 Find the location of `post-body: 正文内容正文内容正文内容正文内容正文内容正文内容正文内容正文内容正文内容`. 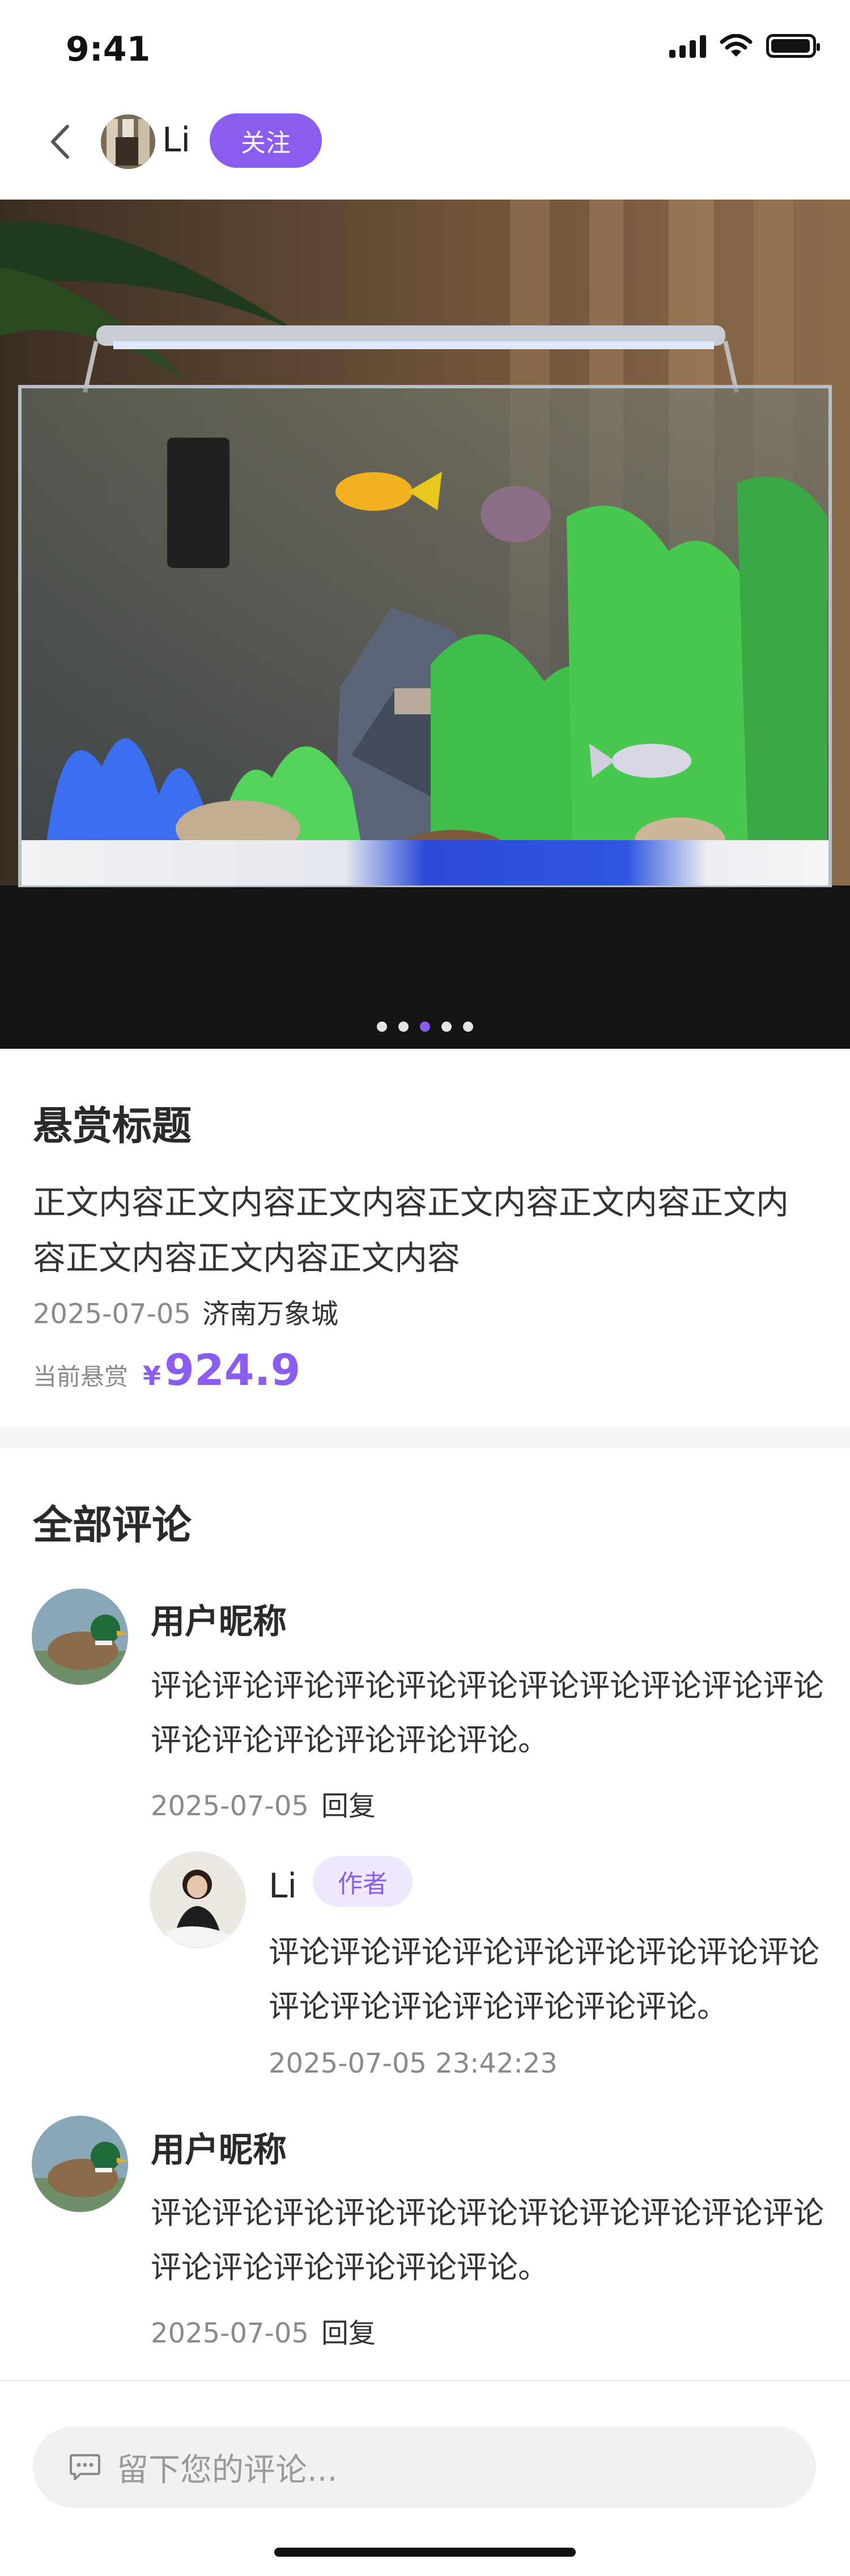

post-body: 正文内容正文内容正文内容正文内容正文内容正文内容正文内容正文内容正文内容 is located at coordinates (411, 1230).